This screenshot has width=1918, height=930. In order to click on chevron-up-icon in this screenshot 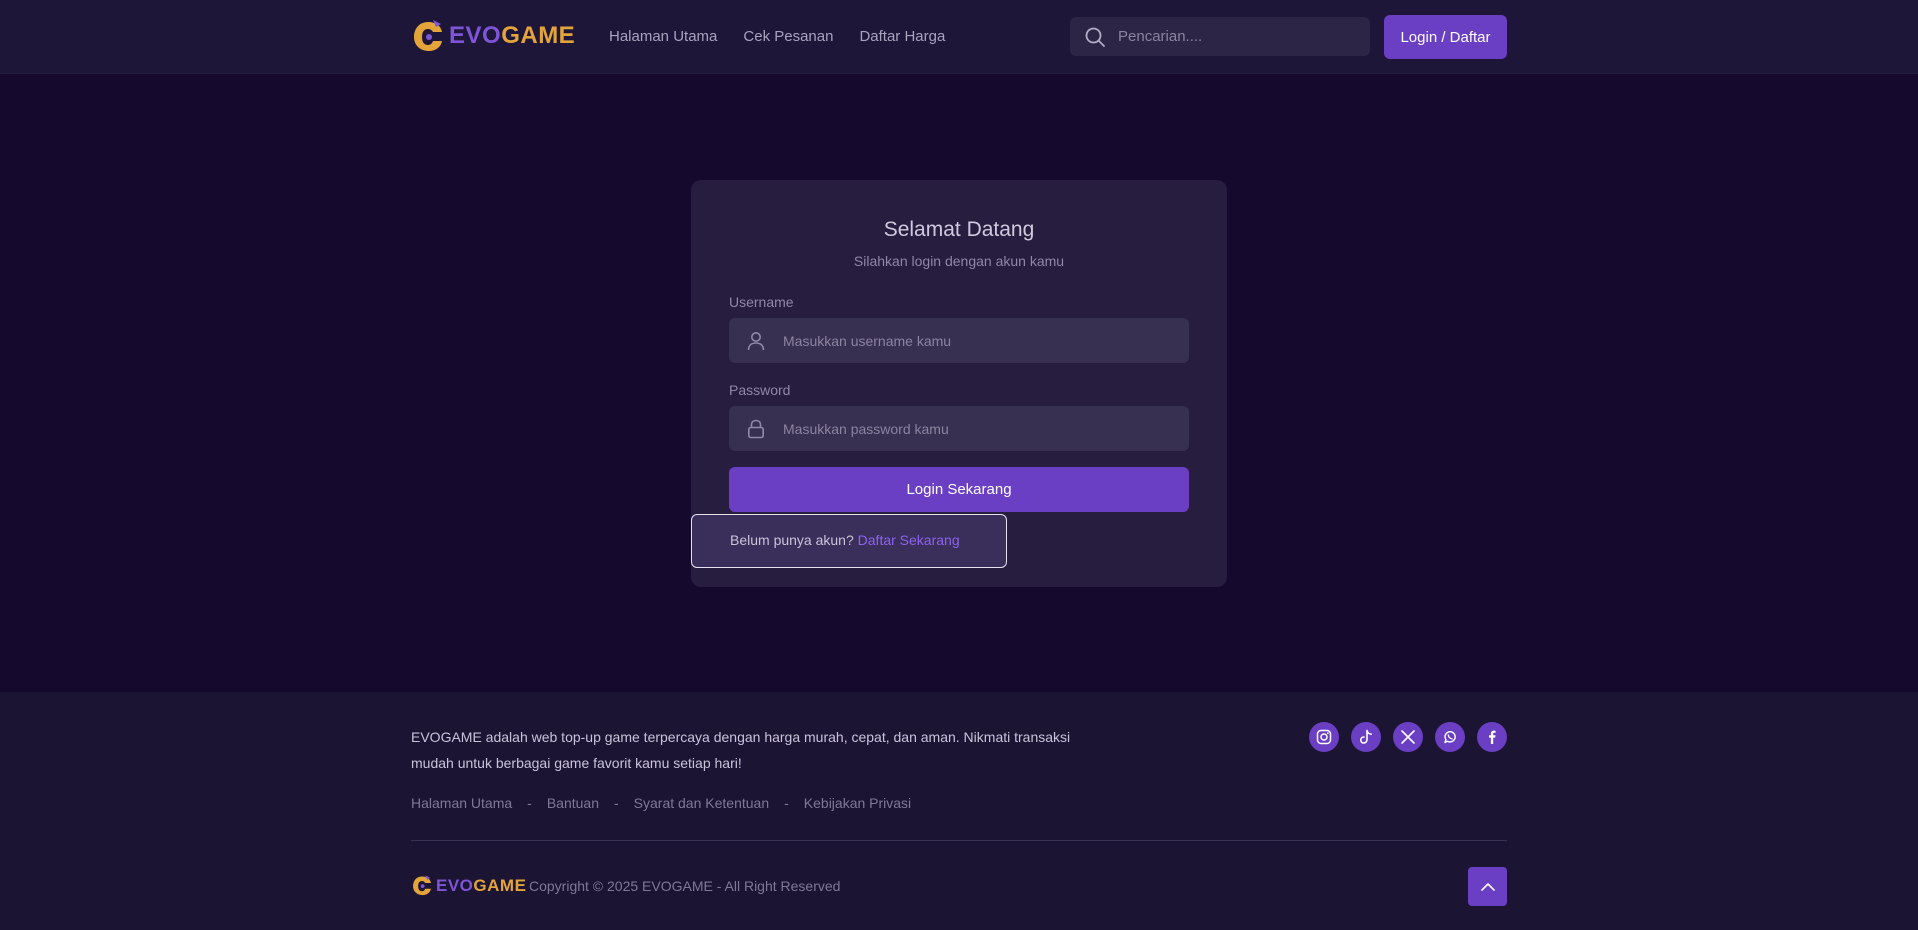, I will do `click(1487, 886)`.